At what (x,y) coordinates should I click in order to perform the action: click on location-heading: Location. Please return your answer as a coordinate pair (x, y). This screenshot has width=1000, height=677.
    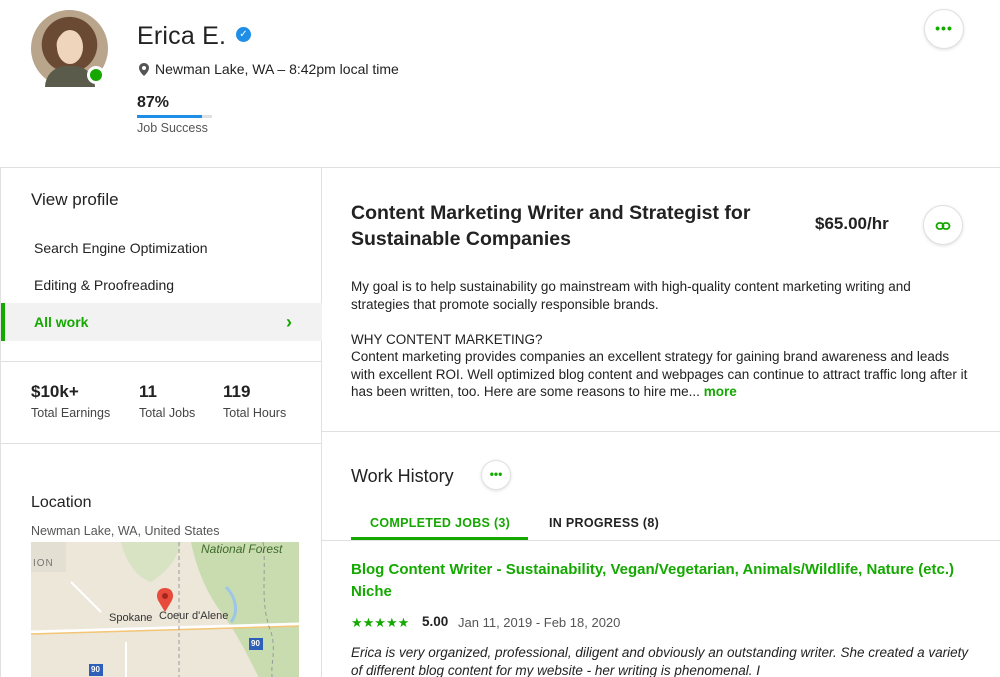
    Looking at the image, I should click on (61, 502).